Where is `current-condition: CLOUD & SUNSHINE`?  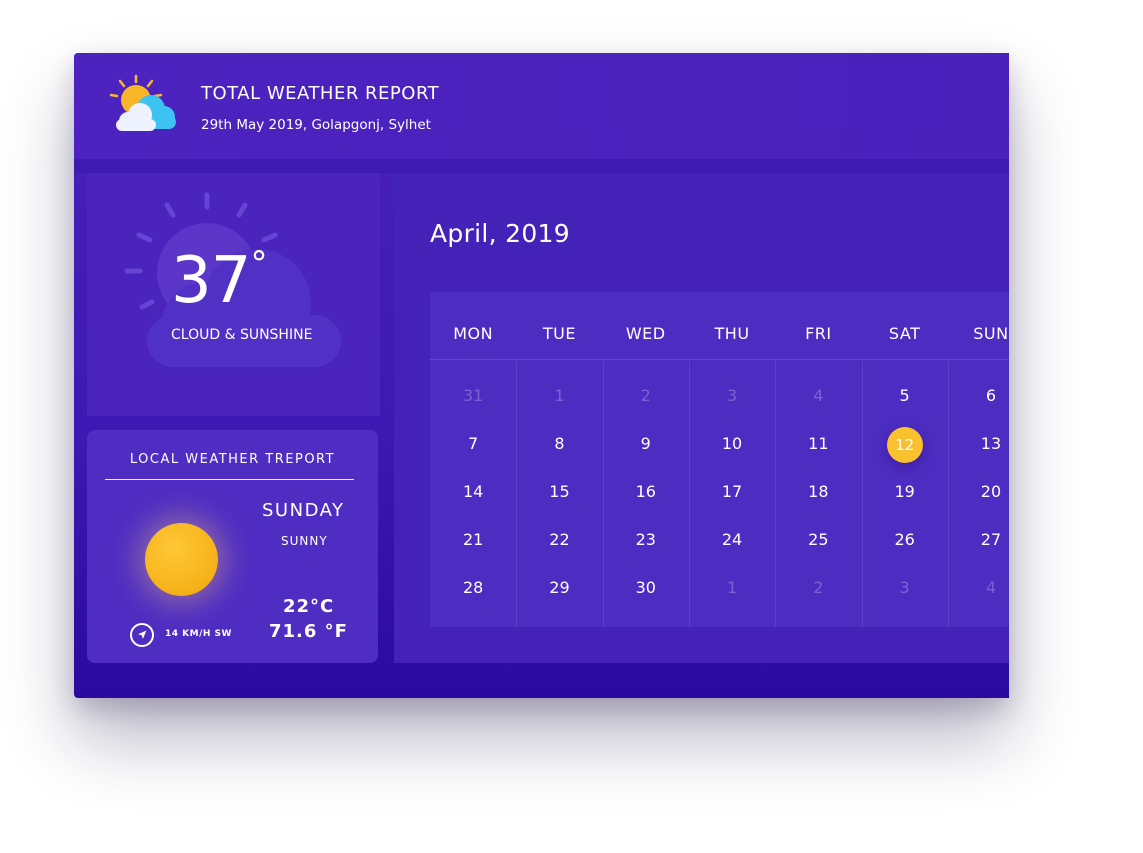
current-condition: CLOUD & SUNSHINE is located at coordinates (242, 335).